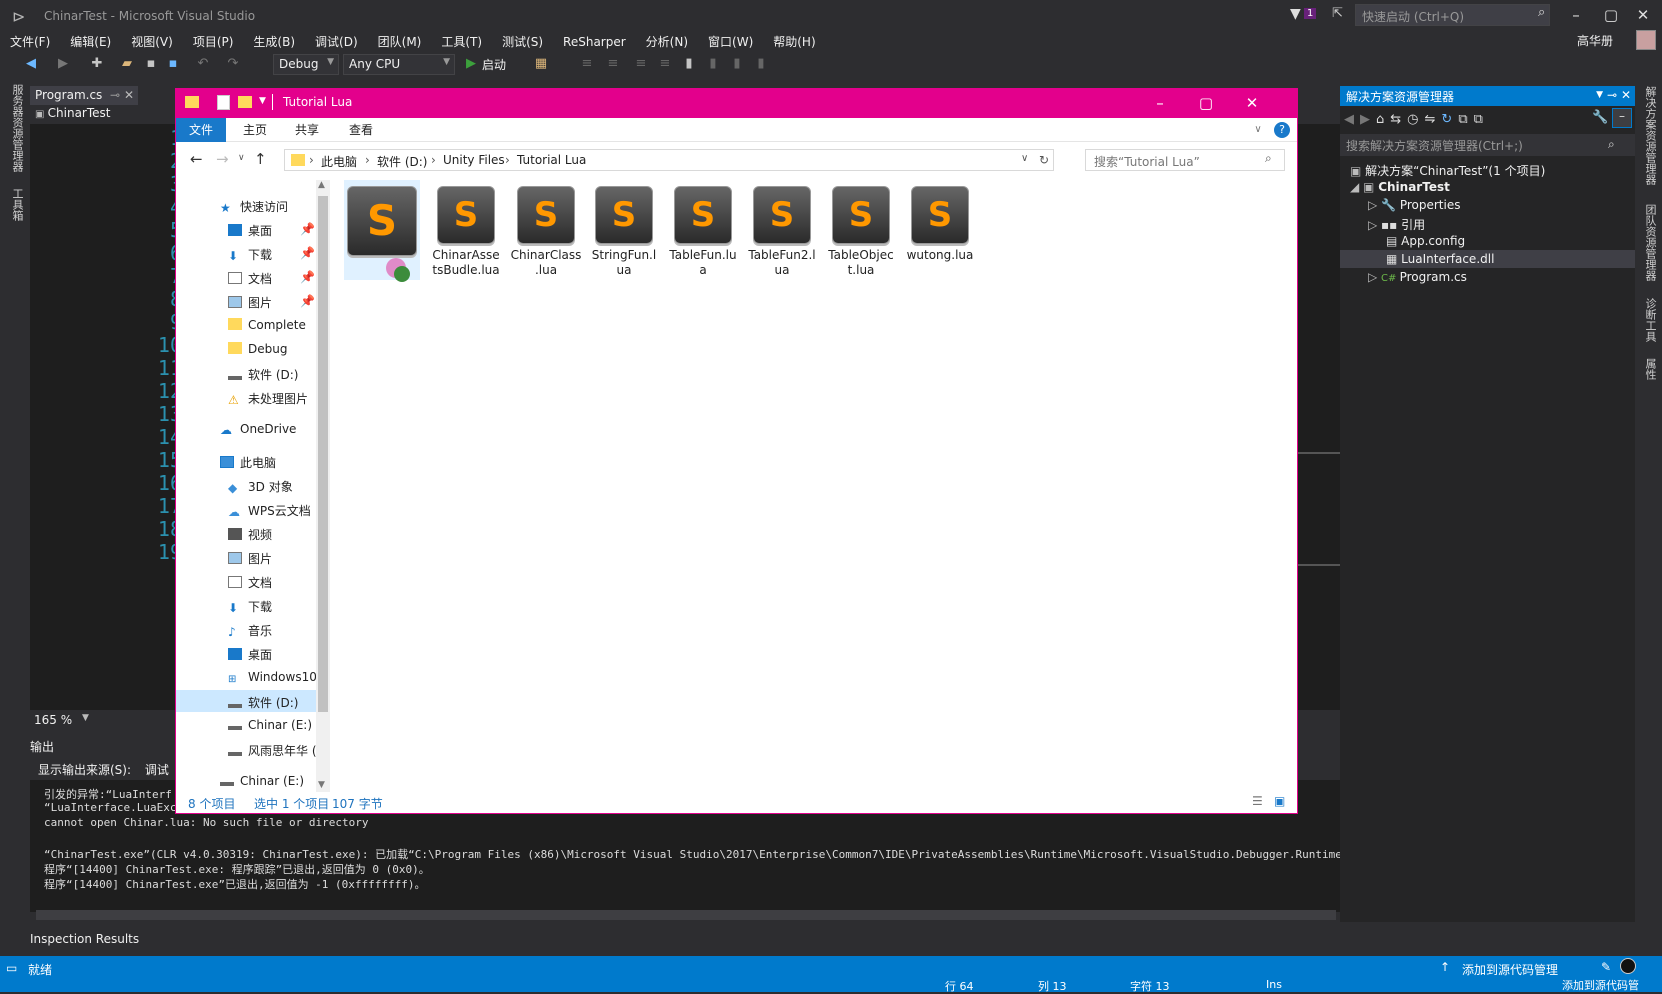  Describe the element at coordinates (782, 232) in the screenshot. I see `file-tablefun2-lua: S TableFun2.l ua` at that location.